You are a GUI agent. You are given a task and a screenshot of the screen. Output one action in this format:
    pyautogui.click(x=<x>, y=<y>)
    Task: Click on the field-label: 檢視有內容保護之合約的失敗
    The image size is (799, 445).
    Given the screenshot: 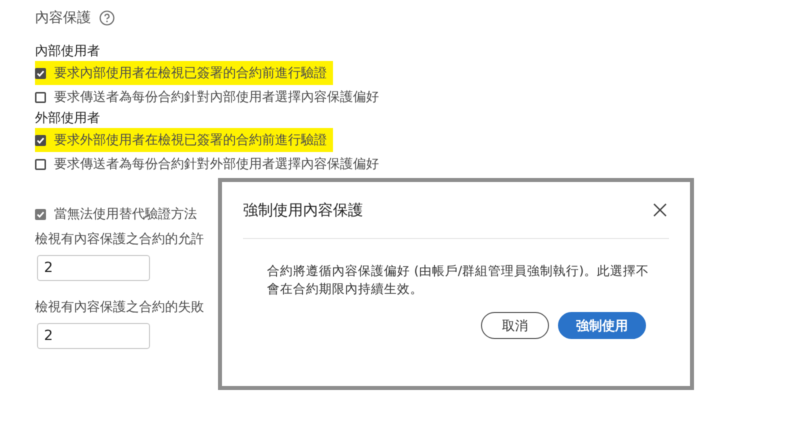 What is the action you would take?
    pyautogui.click(x=120, y=308)
    